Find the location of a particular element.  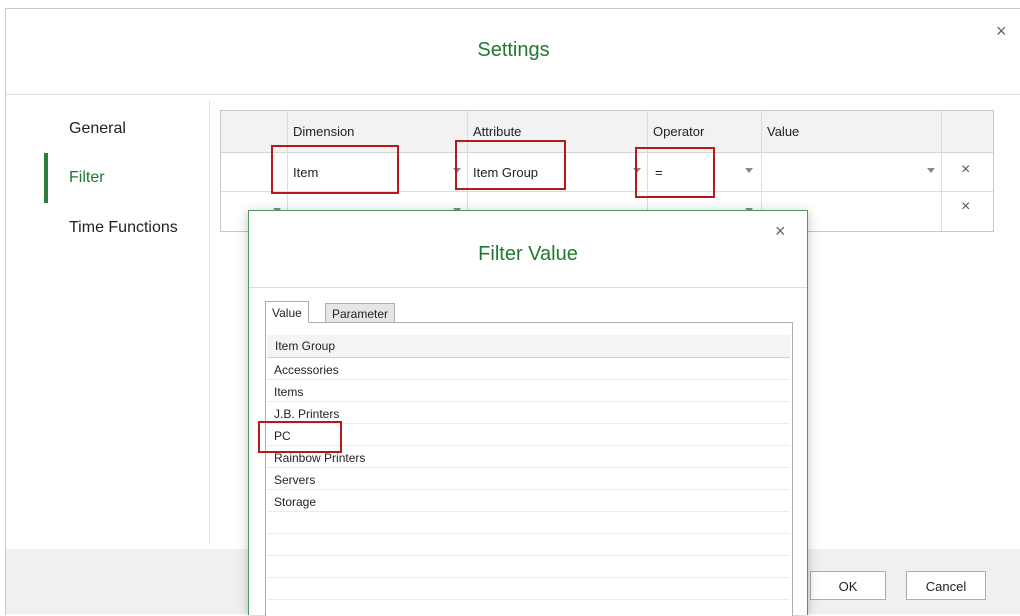

list-item: Items is located at coordinates (288, 392).